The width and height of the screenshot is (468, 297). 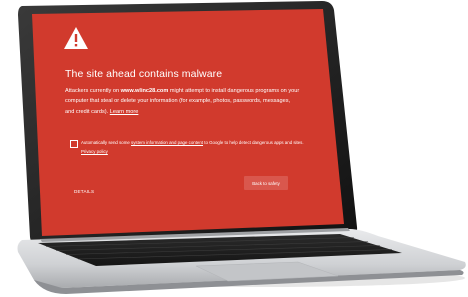 I want to click on warning-triangle-icon, so click(x=76, y=38).